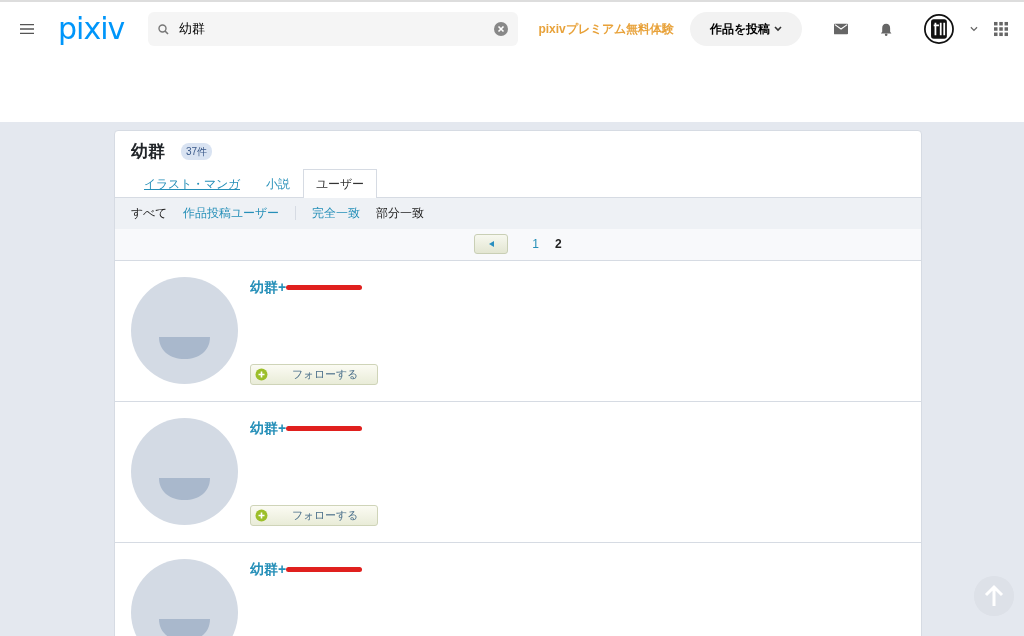 This screenshot has height=636, width=1024. I want to click on premium-link: pixivプレミアム無料体験, so click(606, 29).